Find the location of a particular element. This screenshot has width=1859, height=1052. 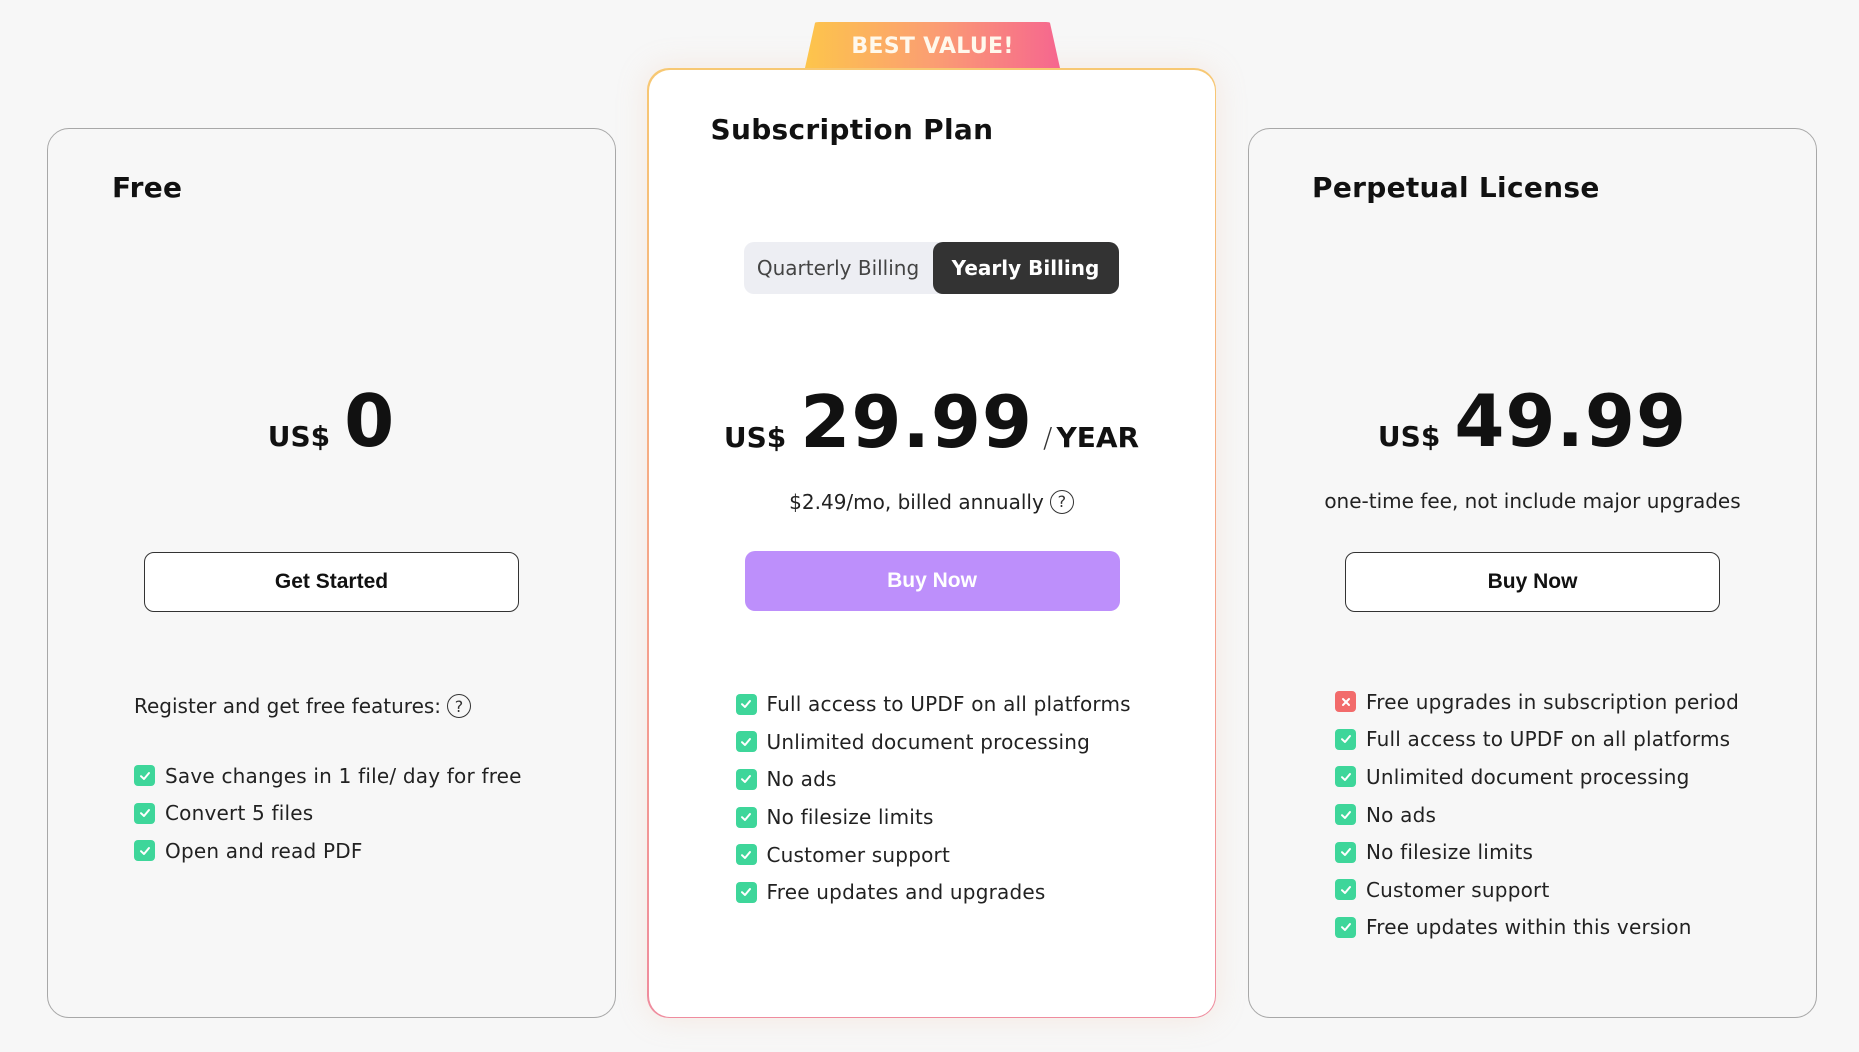

billing-note: $2.49/mo, billed annually ? is located at coordinates (932, 501).